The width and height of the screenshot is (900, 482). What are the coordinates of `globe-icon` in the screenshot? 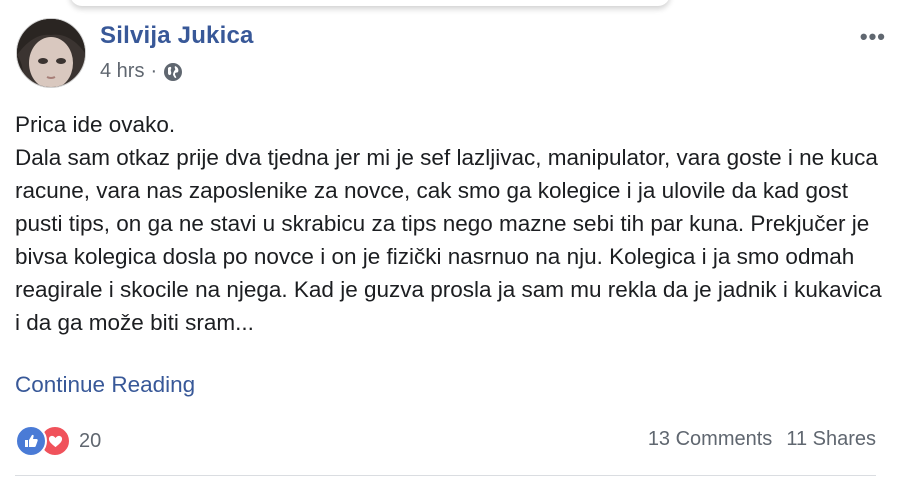 It's located at (173, 72).